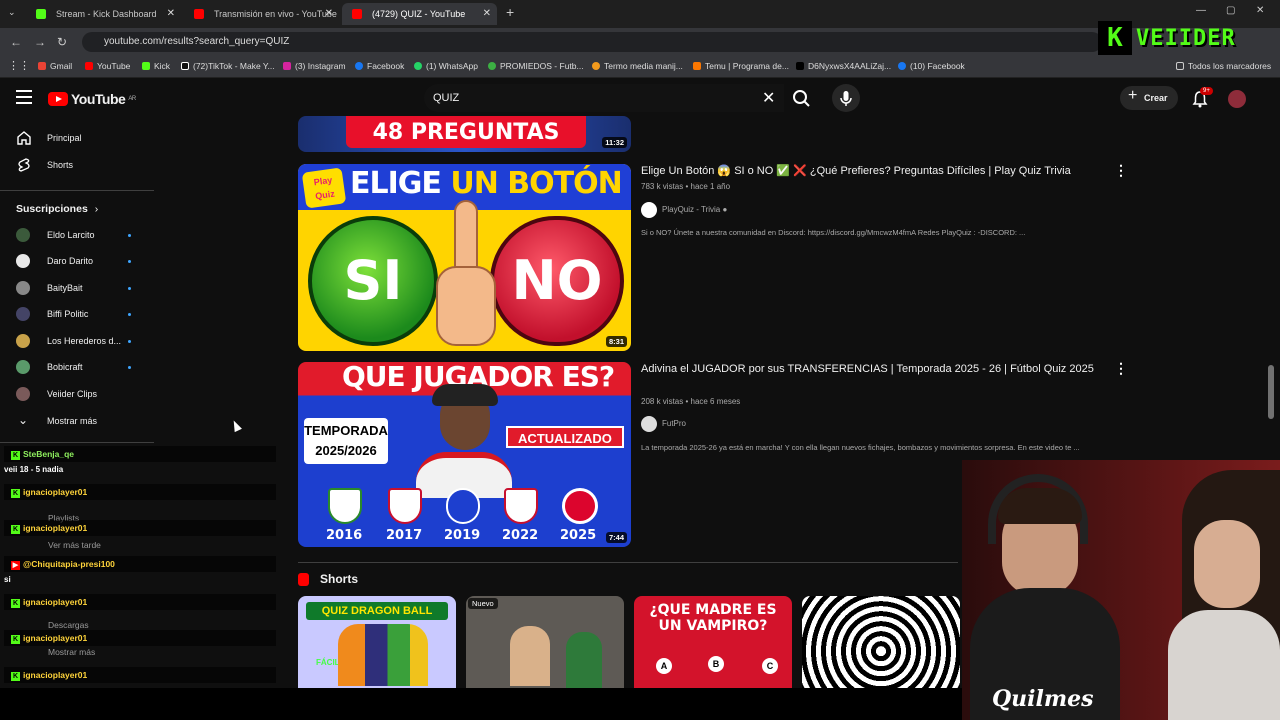  I want to click on clear-search-icon: ✕, so click(768, 98).